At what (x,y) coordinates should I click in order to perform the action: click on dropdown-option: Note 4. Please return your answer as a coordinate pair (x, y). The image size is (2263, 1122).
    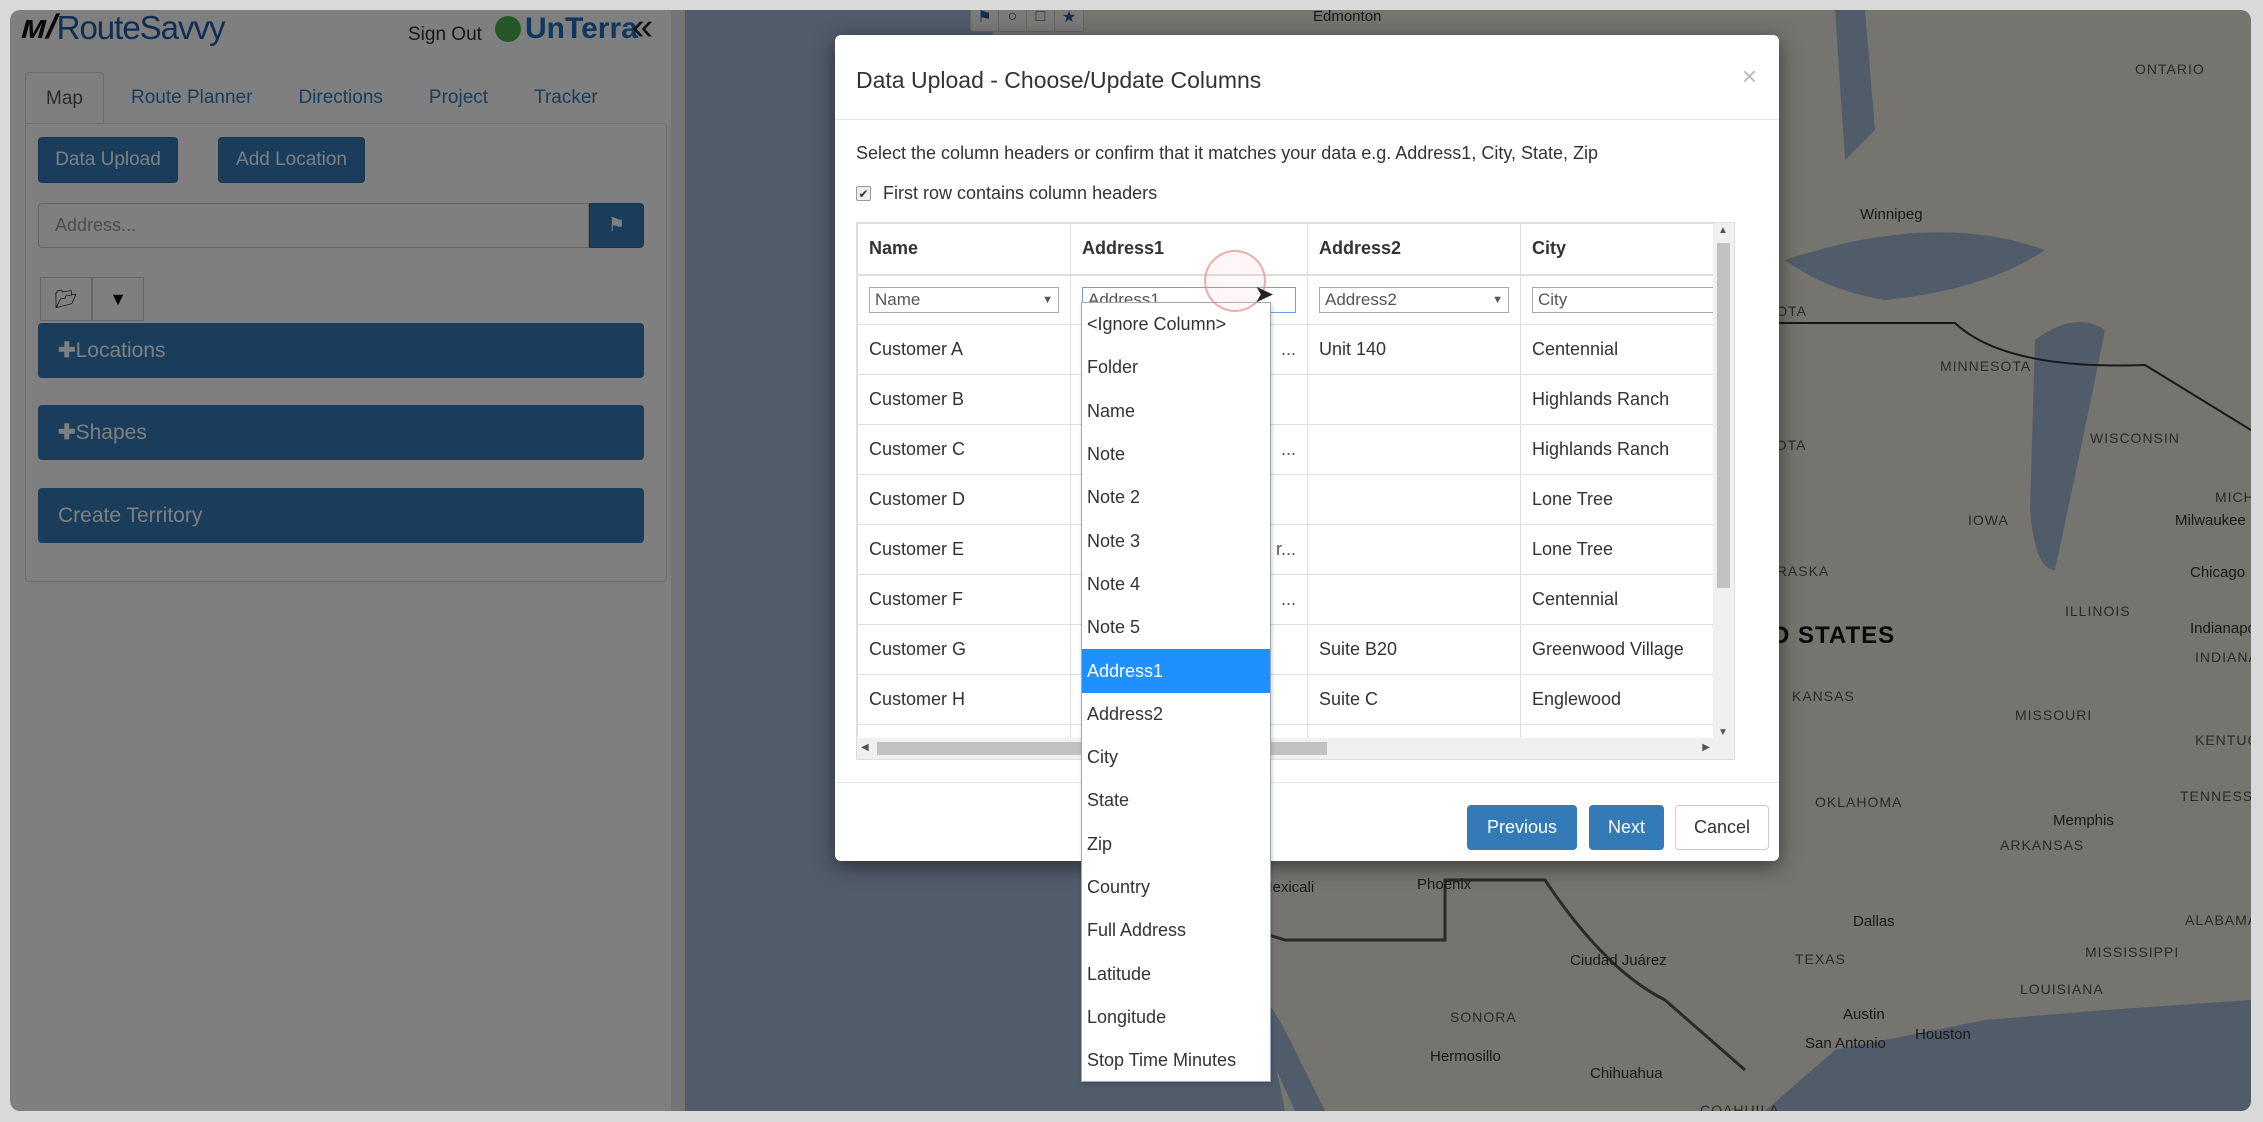
    Looking at the image, I should click on (1176, 584).